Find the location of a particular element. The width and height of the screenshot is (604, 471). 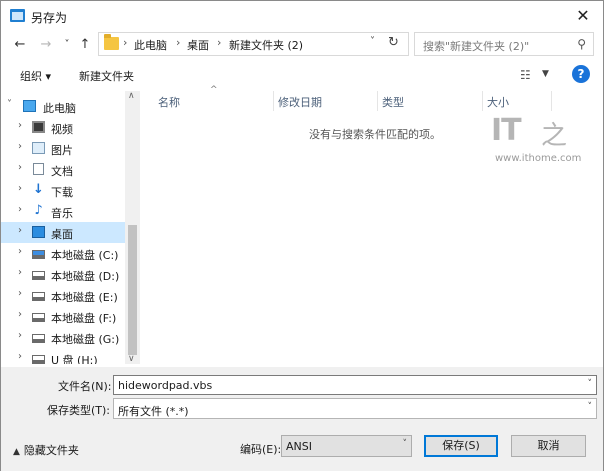

toolbar: 组织 ▾ 新建文件夹 ☷ ▼ ? is located at coordinates (302, 75).